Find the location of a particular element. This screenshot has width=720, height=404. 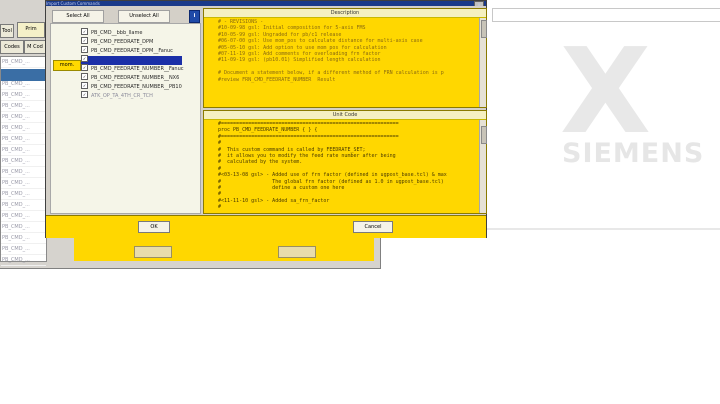

tree-item: ✓ PB_CMD_FEEDRATE_DPM__Fanuc is located at coordinates (127, 51).